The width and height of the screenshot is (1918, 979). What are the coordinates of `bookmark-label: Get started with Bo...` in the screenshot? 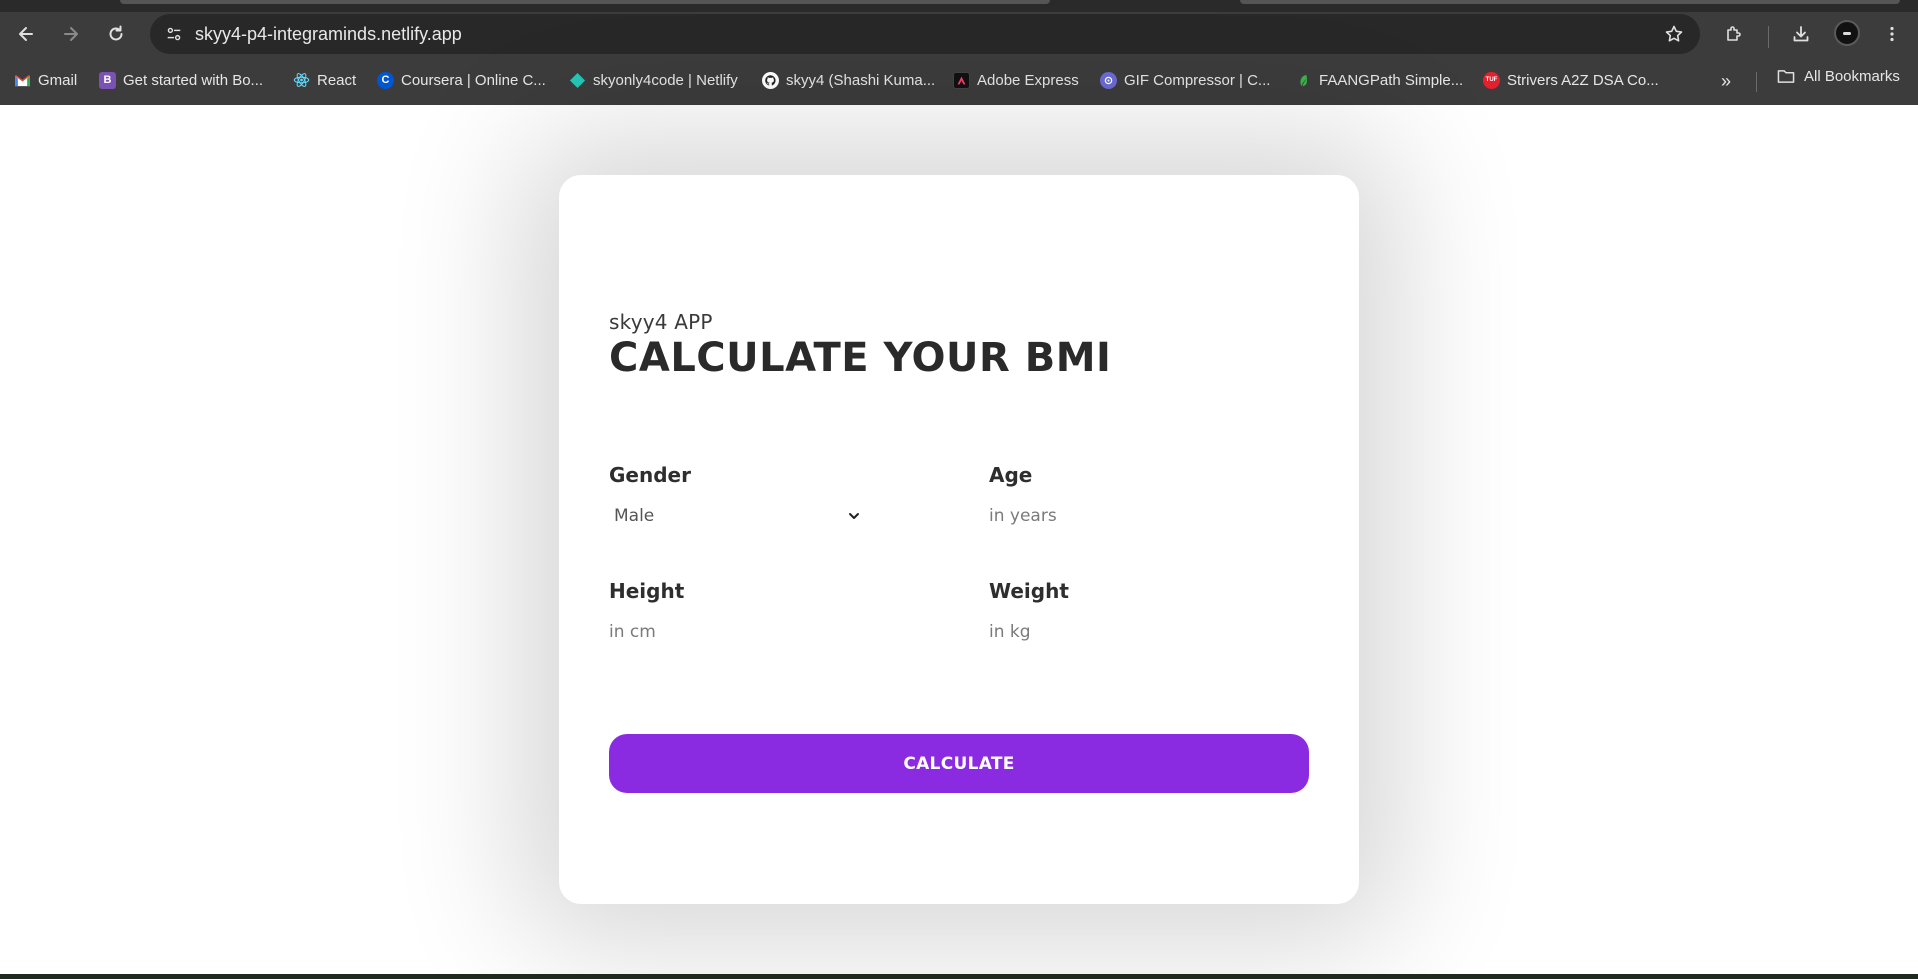 It's located at (193, 80).